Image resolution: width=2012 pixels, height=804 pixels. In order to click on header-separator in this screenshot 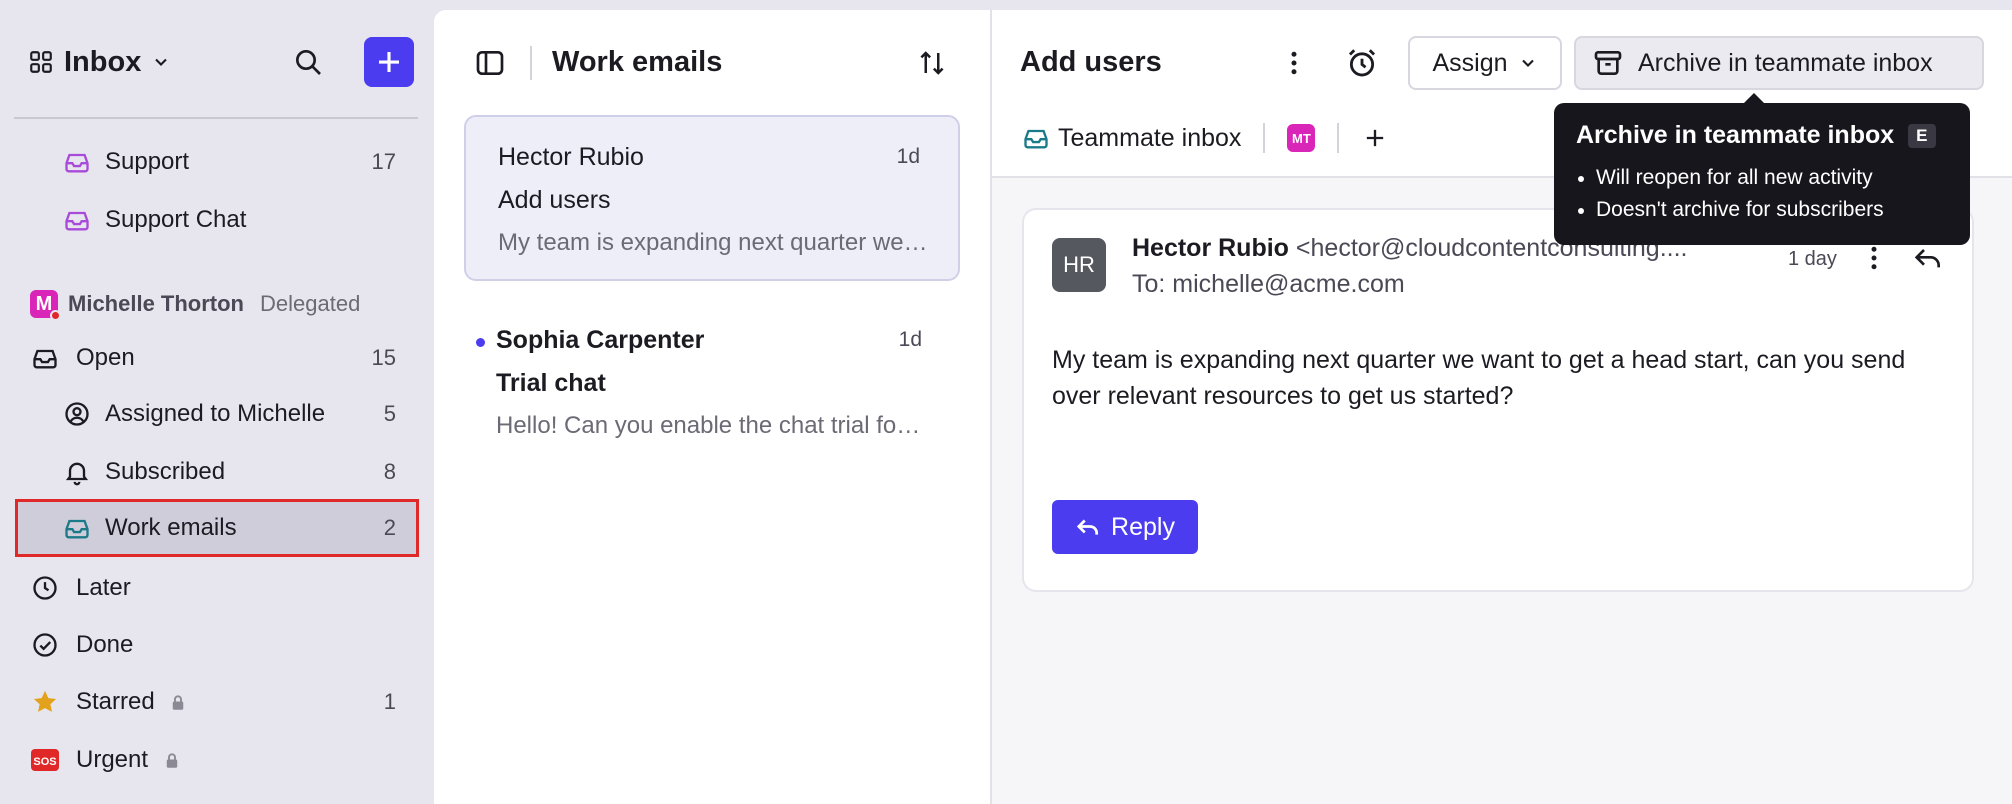, I will do `click(531, 63)`.